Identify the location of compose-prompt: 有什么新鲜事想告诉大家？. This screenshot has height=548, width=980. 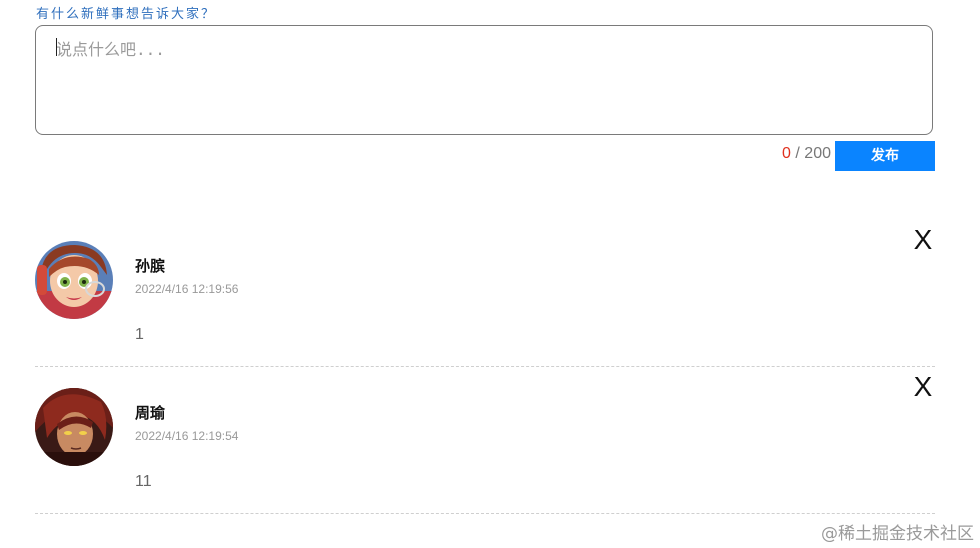
(126, 14).